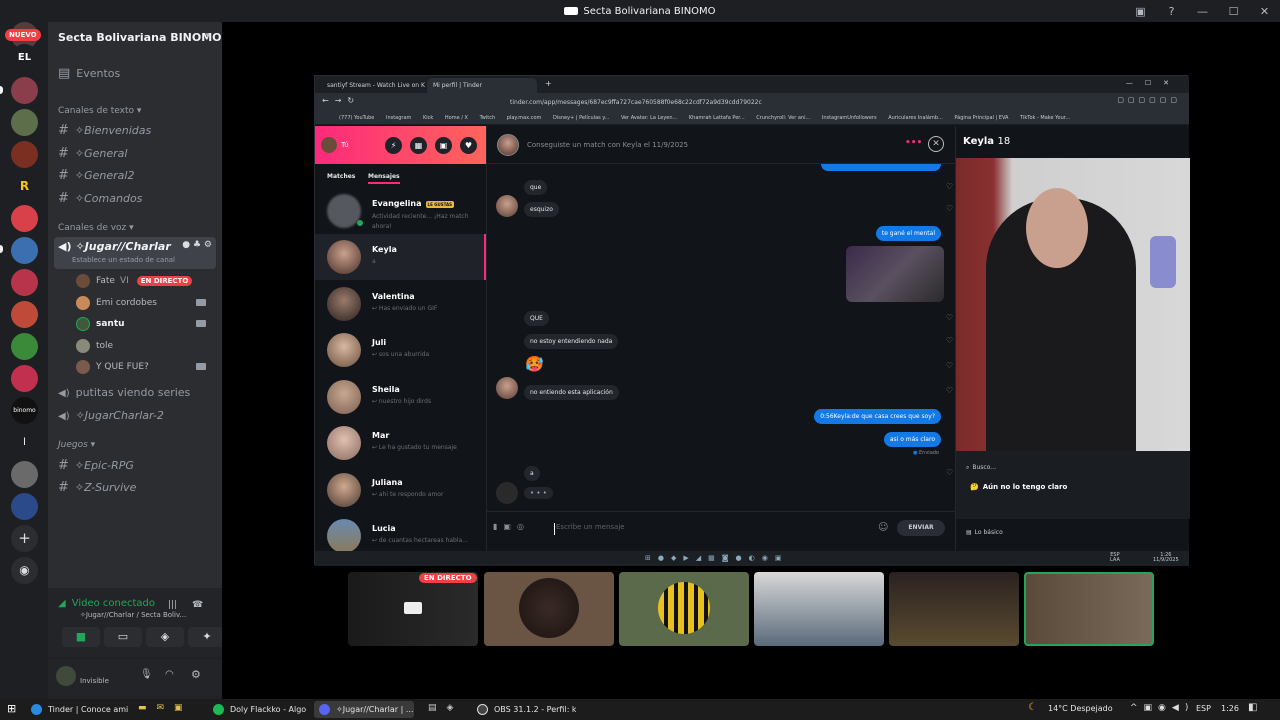 This screenshot has height=720, width=1280. Describe the element at coordinates (445, 708) in the screenshot. I see `pinned-icons: ▤◈` at that location.